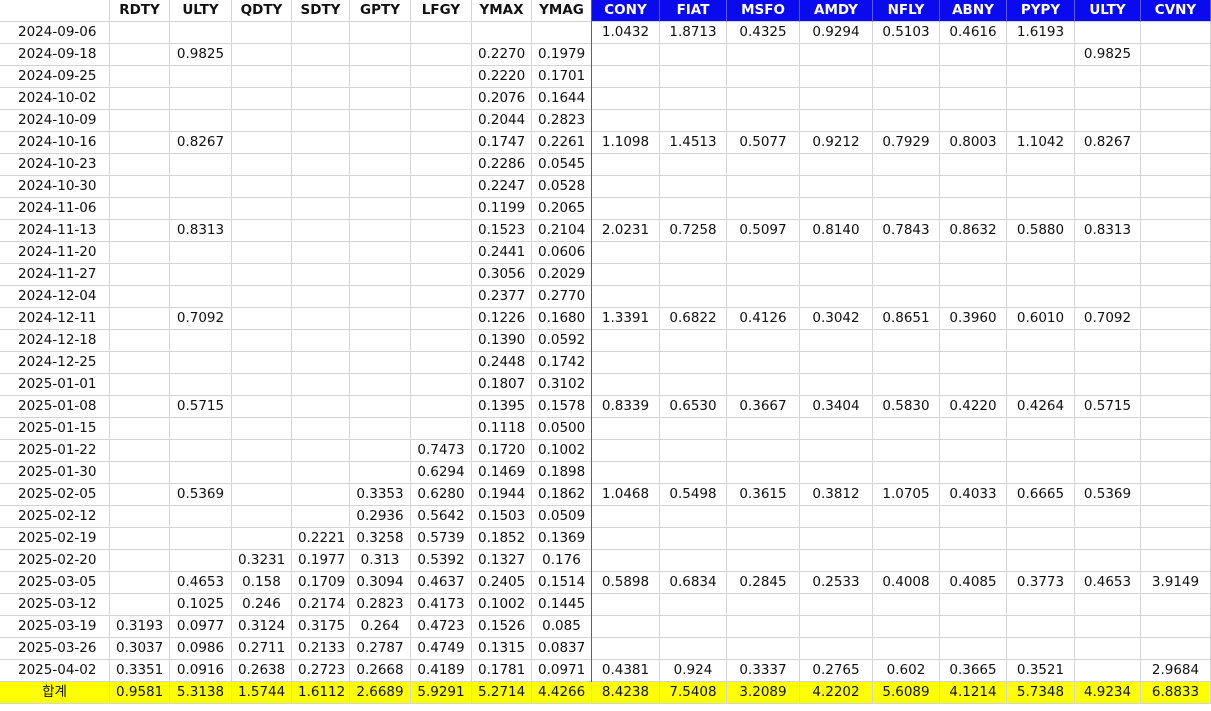  What do you see at coordinates (693, 11) in the screenshot?
I see `column-header-fiat: FIAT` at bounding box center [693, 11].